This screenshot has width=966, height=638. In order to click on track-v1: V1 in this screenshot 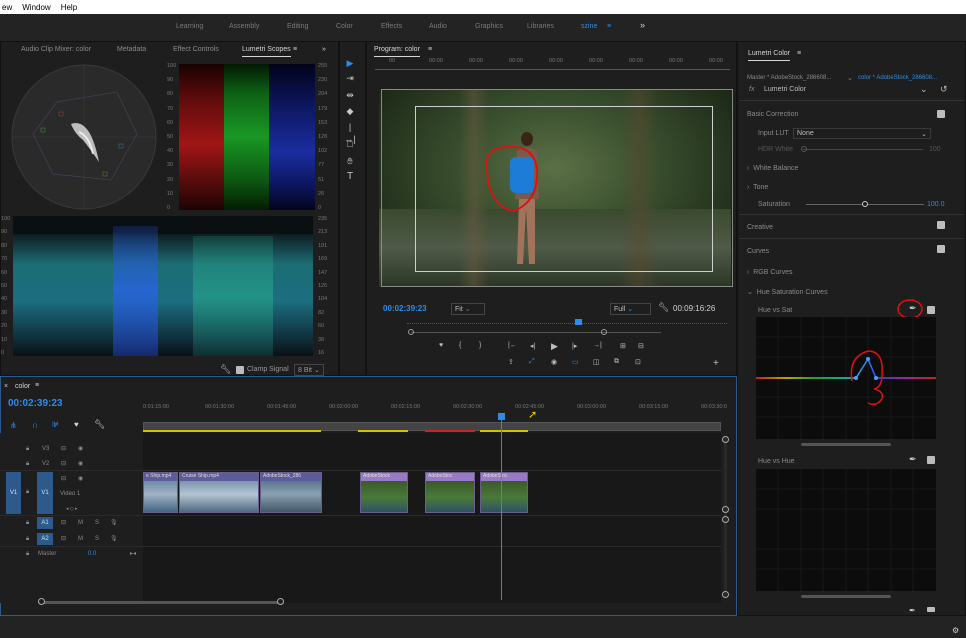, I will do `click(45, 493)`.